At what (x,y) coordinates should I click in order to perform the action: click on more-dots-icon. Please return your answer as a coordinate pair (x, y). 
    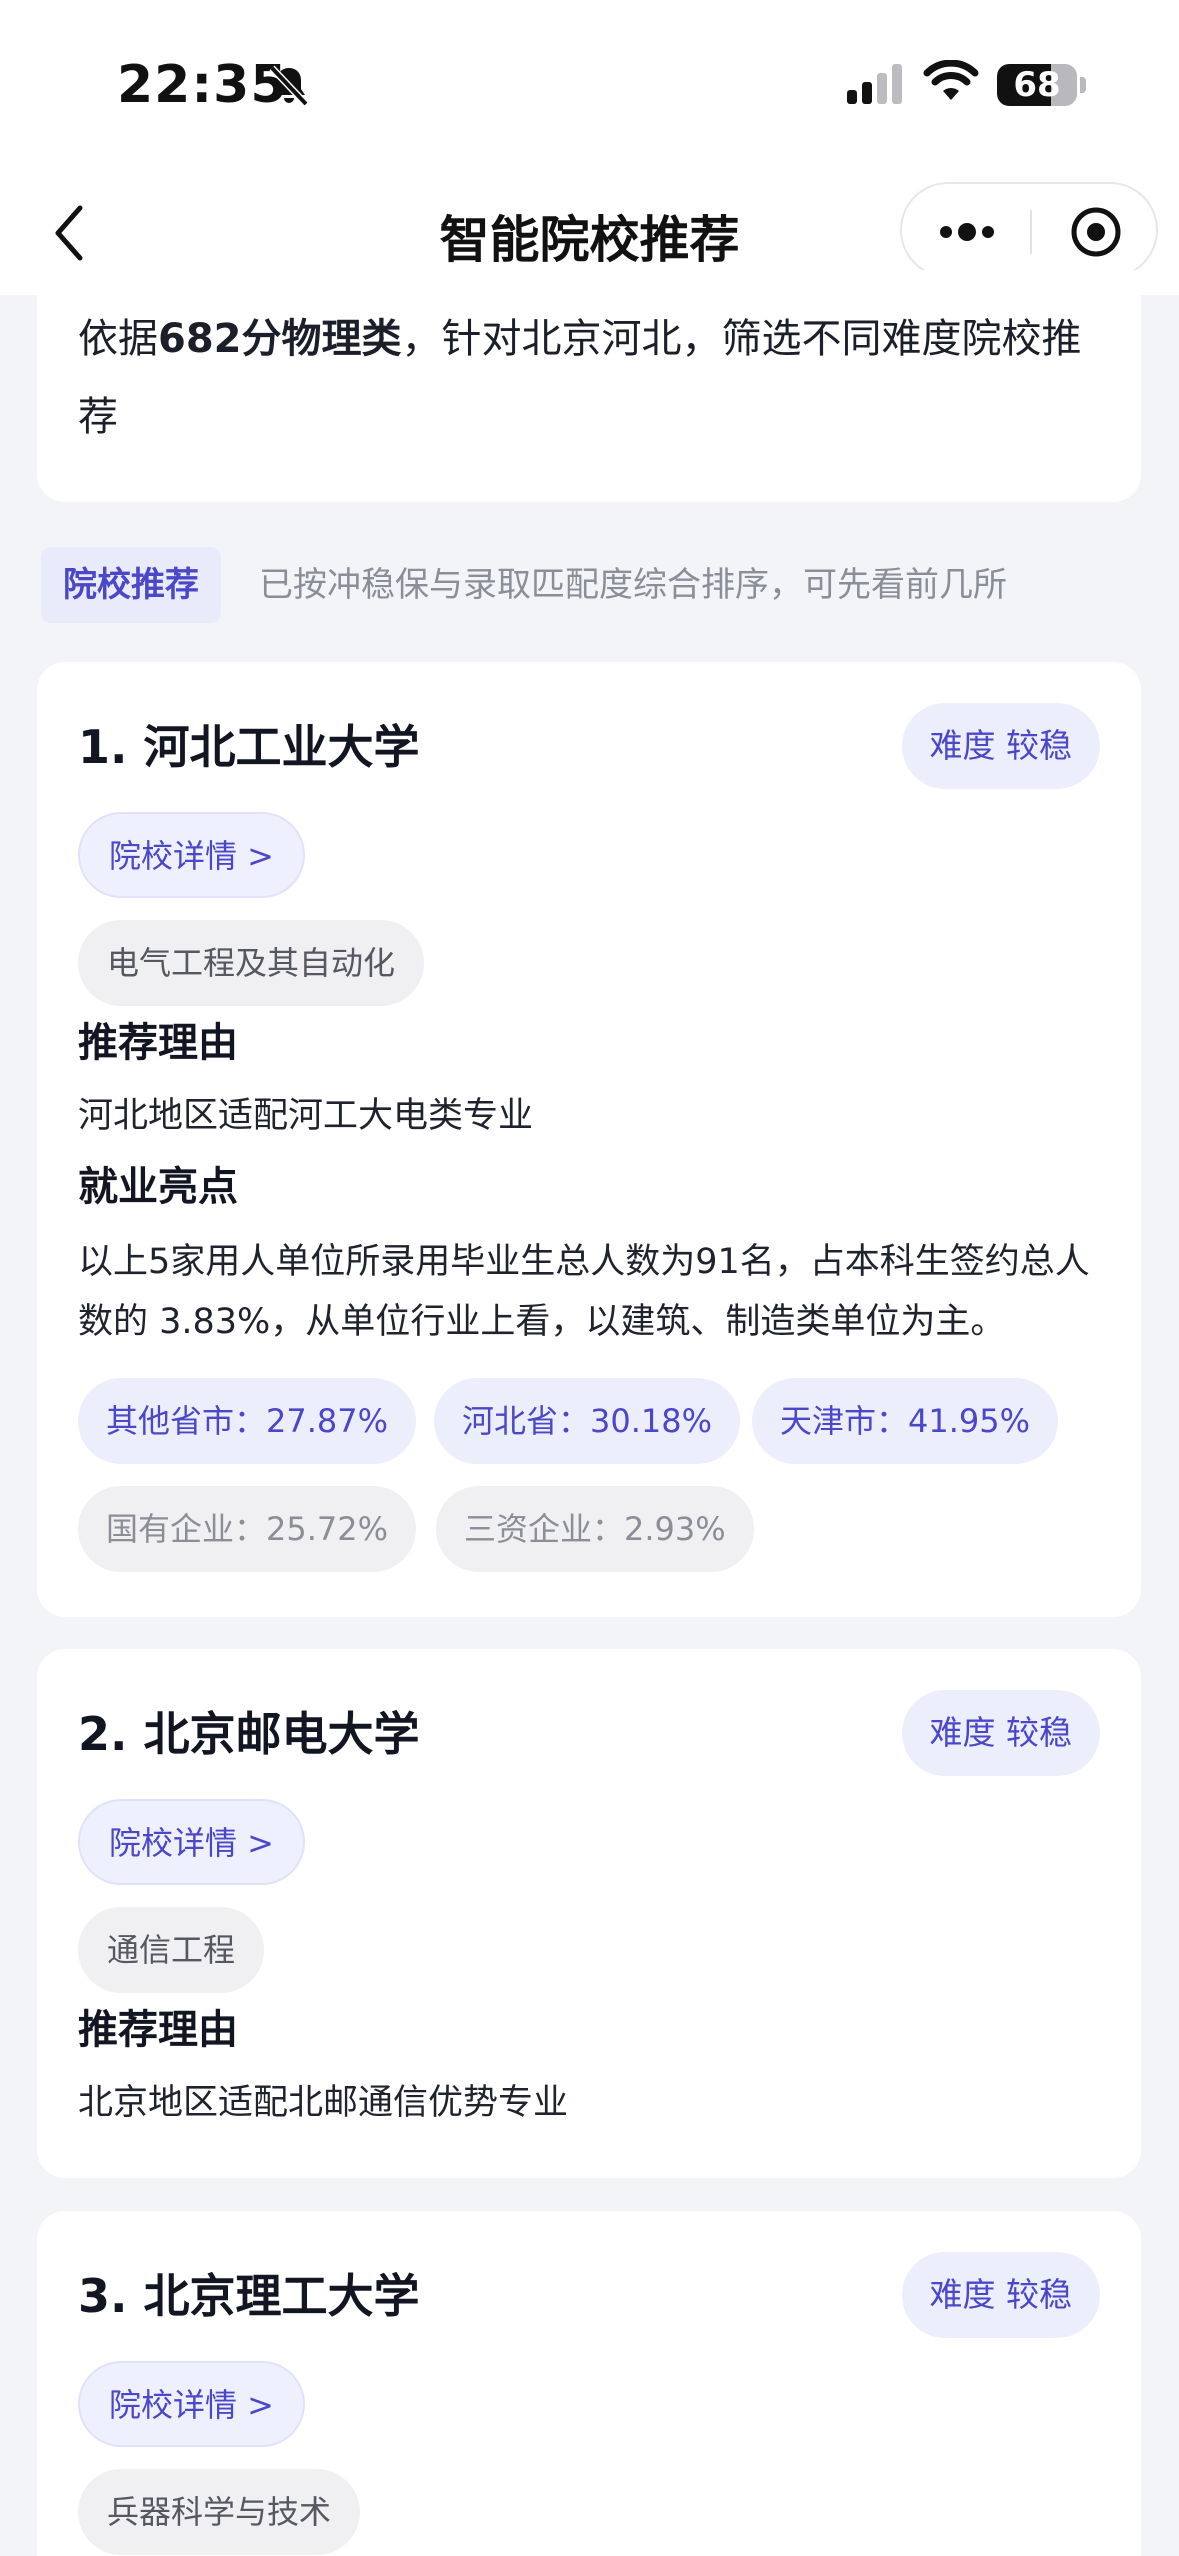
    Looking at the image, I should click on (967, 232).